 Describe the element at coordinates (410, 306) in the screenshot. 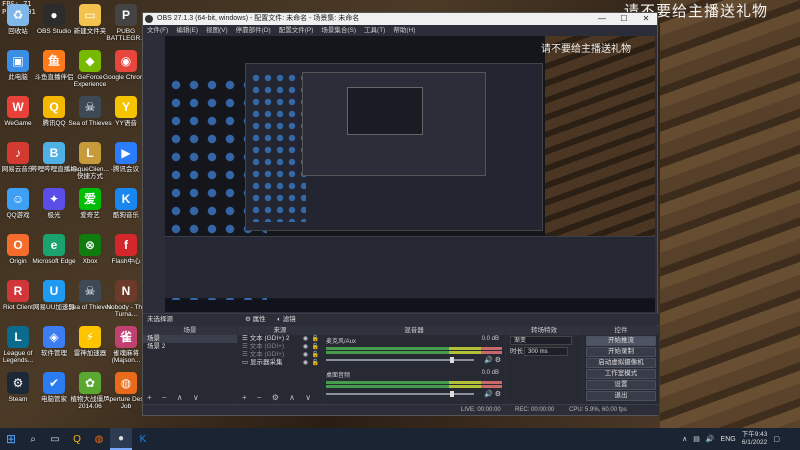

I see `preview-taskbar` at that location.